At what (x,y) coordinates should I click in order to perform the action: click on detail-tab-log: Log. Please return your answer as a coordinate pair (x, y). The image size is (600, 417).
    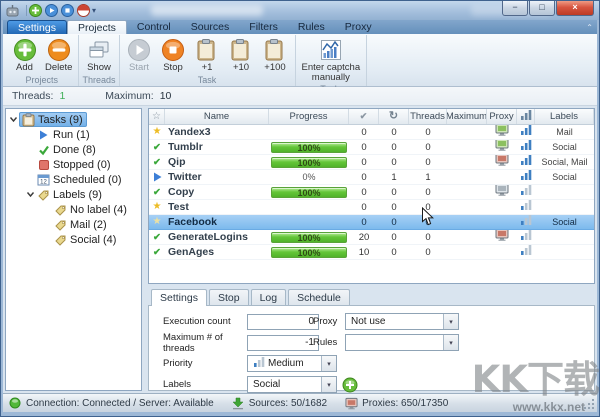
    Looking at the image, I should click on (268, 297).